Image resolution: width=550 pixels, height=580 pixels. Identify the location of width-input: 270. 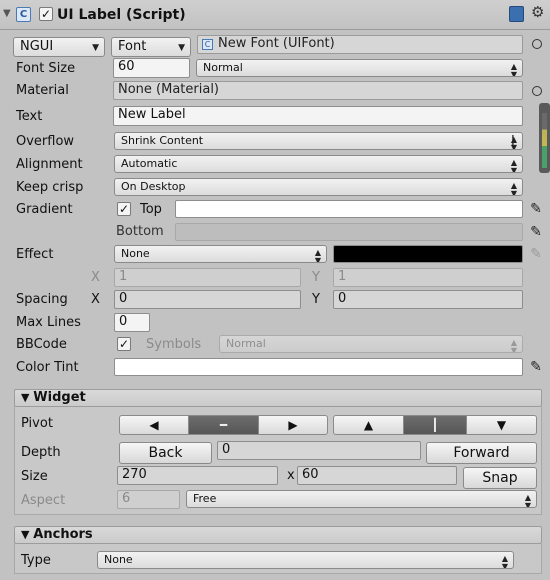
(197, 475).